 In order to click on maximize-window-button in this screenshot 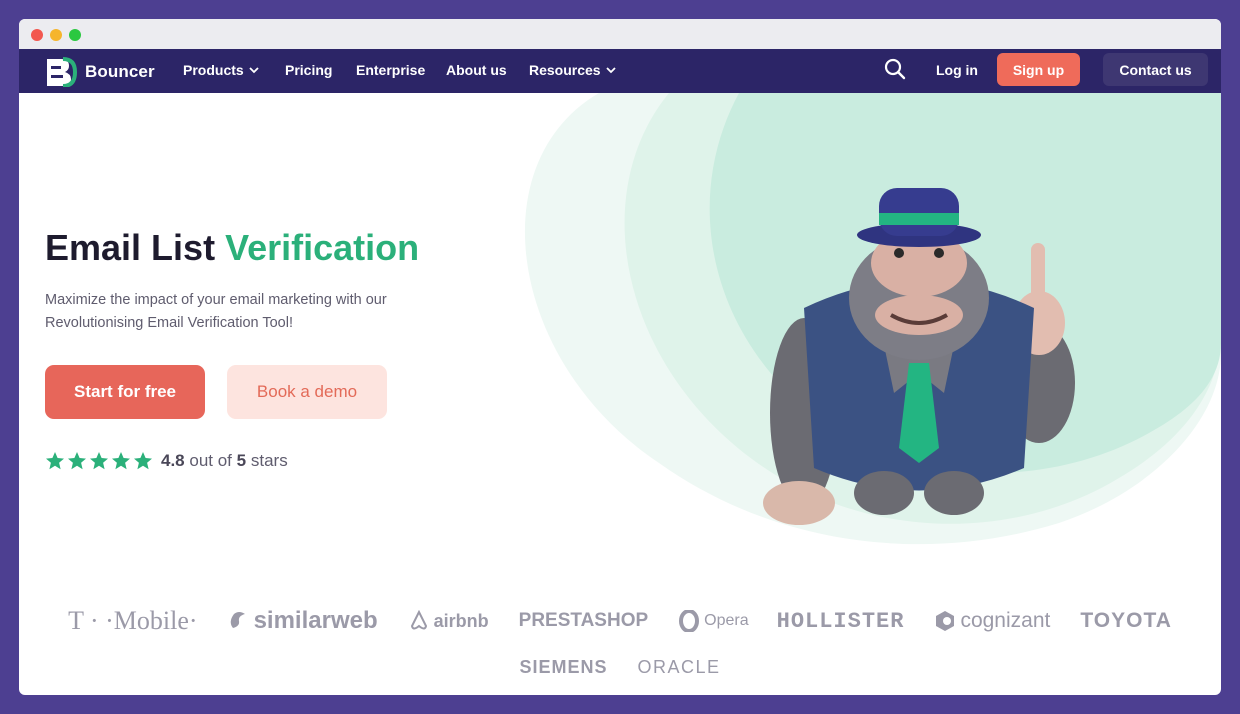, I will do `click(75, 35)`.